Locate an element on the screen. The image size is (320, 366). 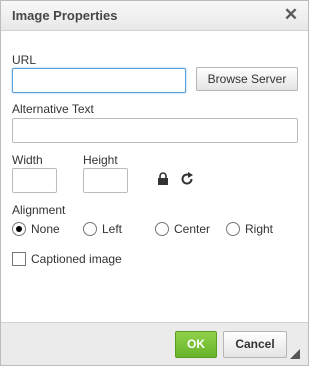
alignment-label: Alignment is located at coordinates (39, 210).